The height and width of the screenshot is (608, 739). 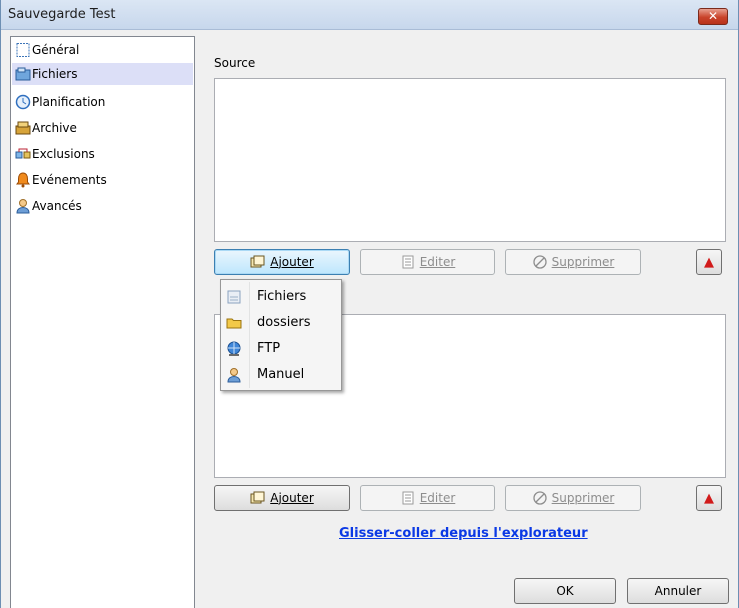 I want to click on destination-move-up-button: ▲, so click(x=709, y=498).